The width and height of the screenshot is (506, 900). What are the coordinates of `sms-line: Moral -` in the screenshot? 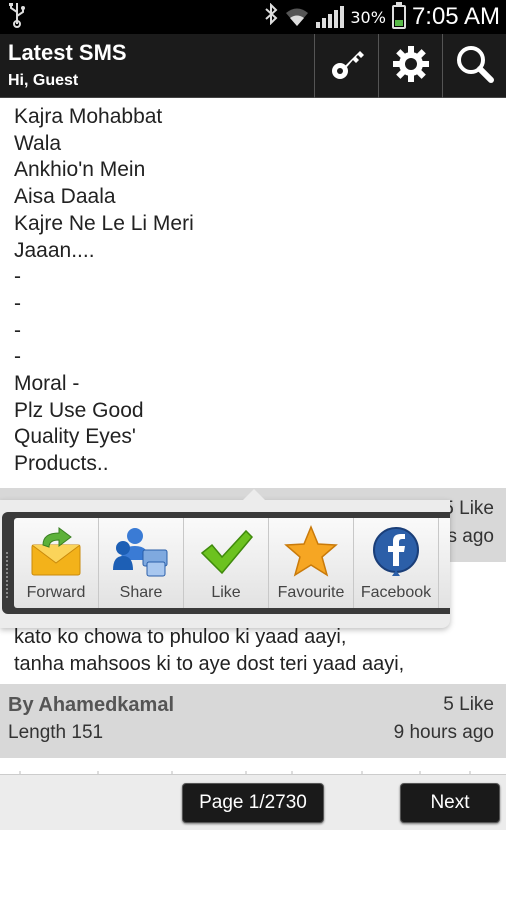 It's located at (47, 384).